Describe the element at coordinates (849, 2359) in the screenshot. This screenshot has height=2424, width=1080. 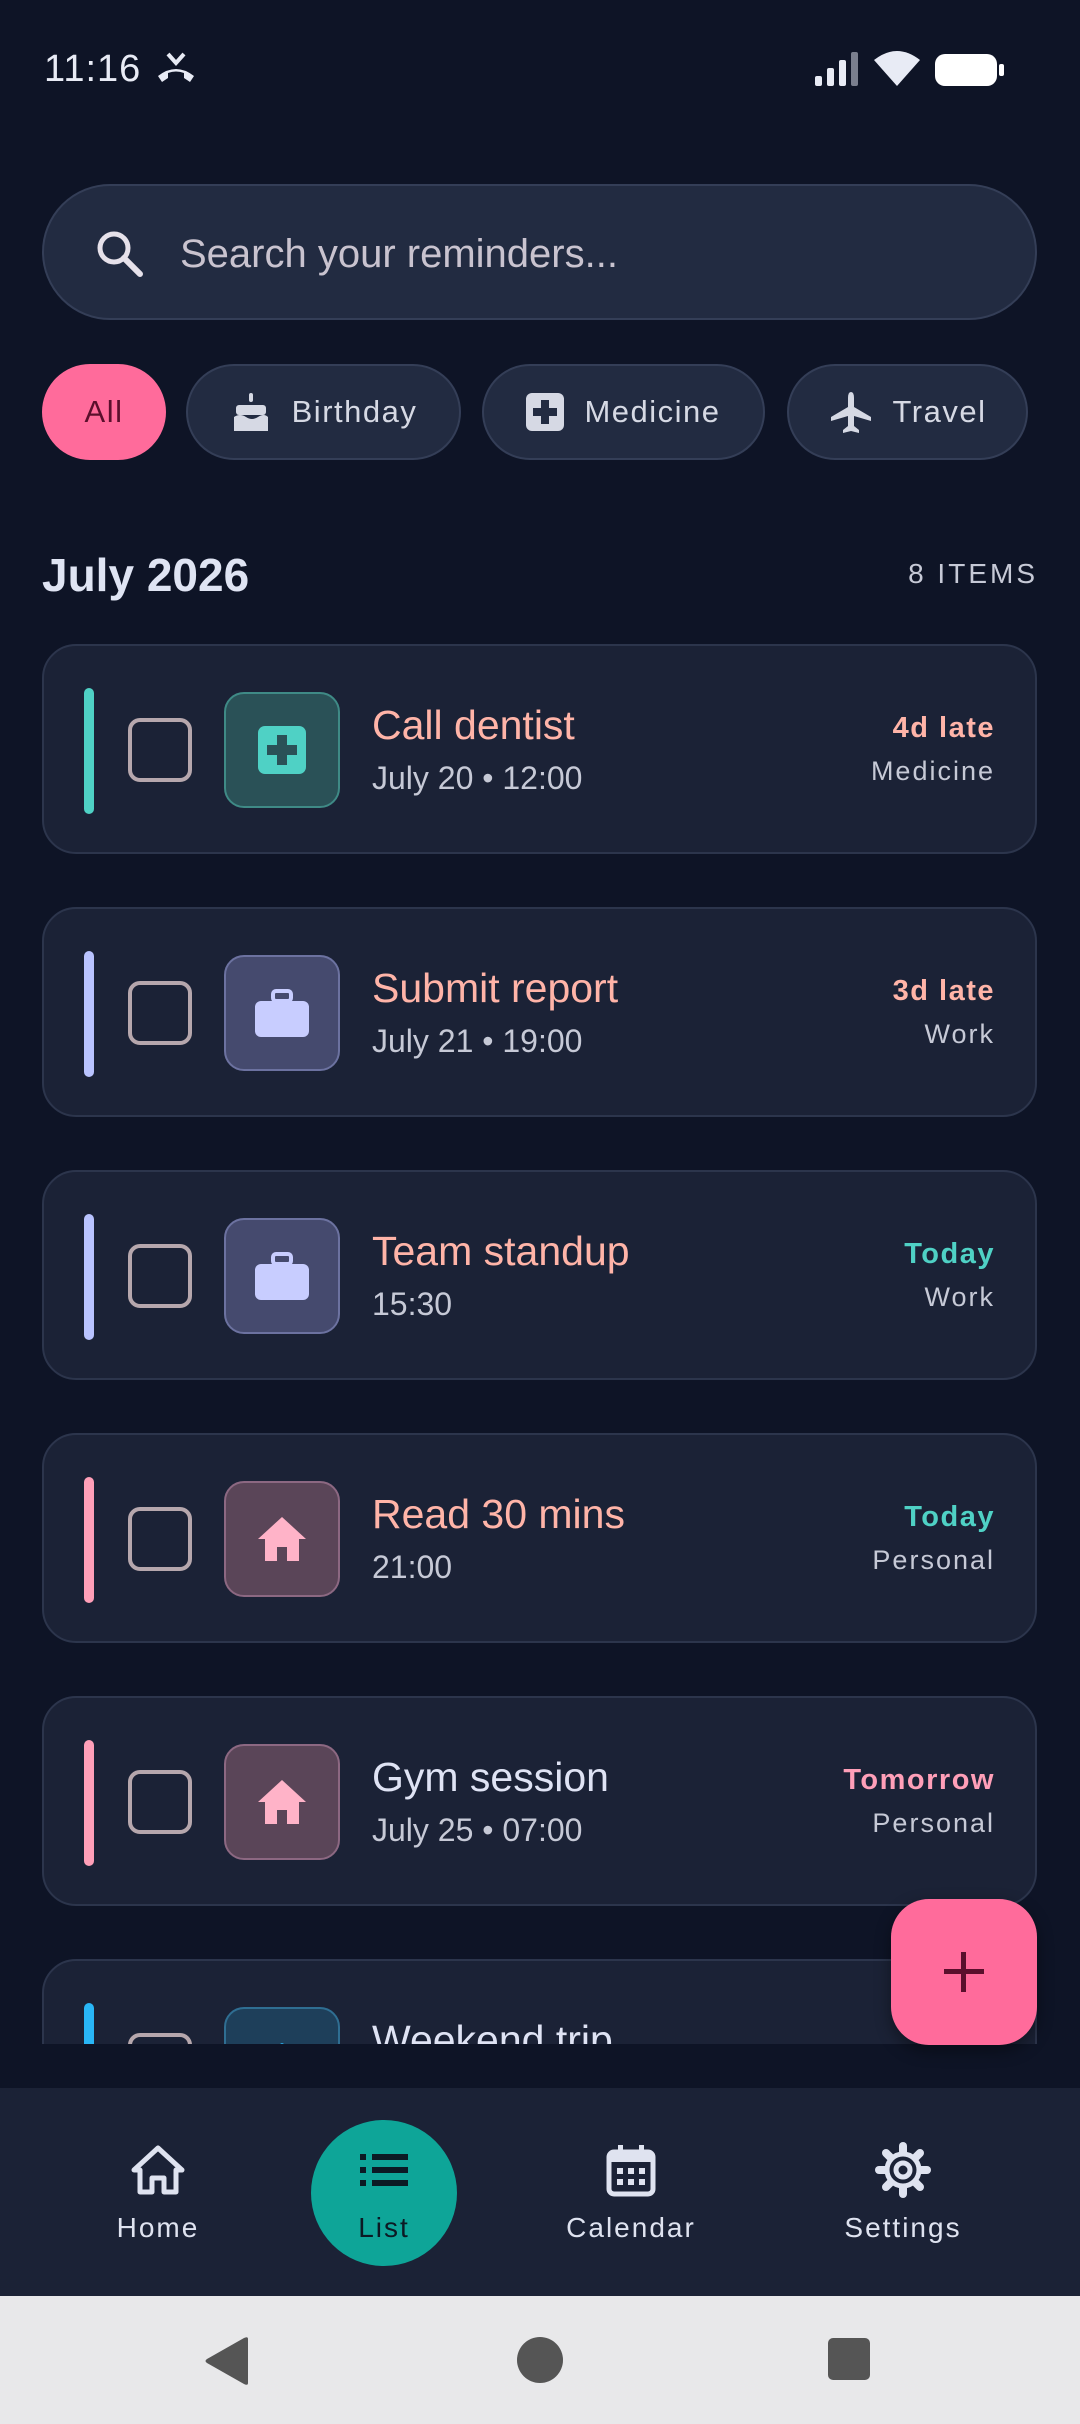
I see `recents-square-icon` at that location.